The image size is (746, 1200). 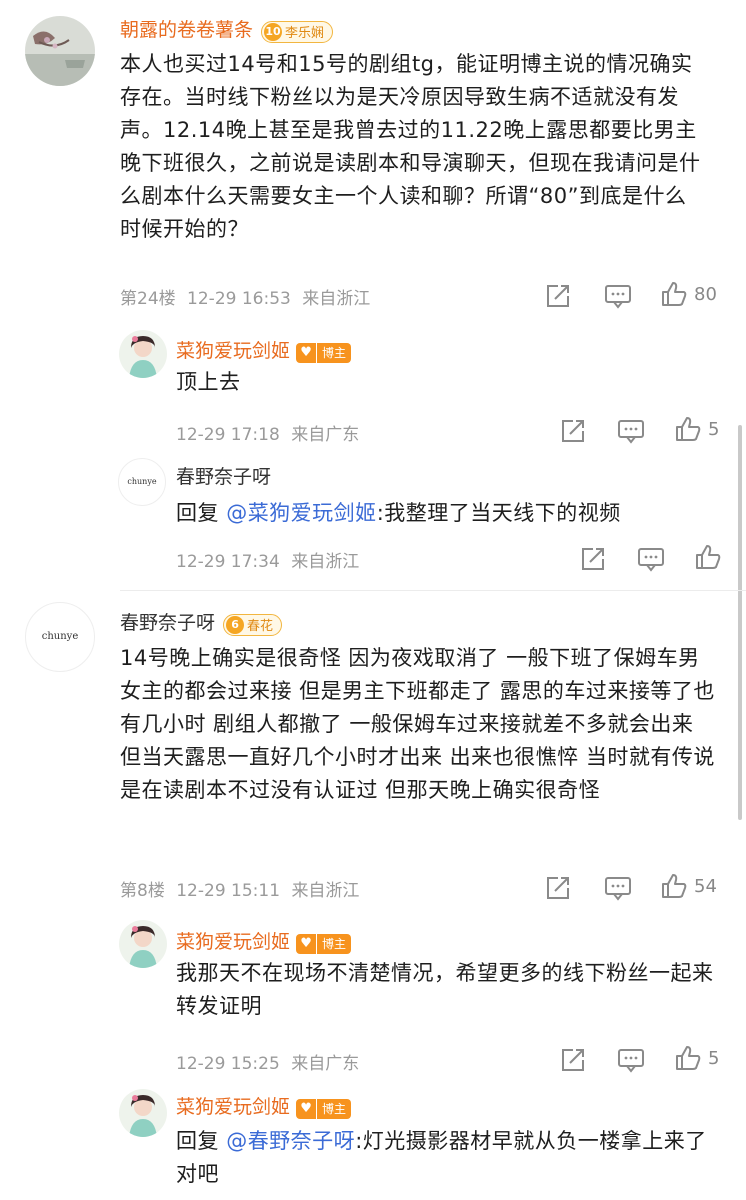 I want to click on badge-level: 6, so click(x=235, y=624).